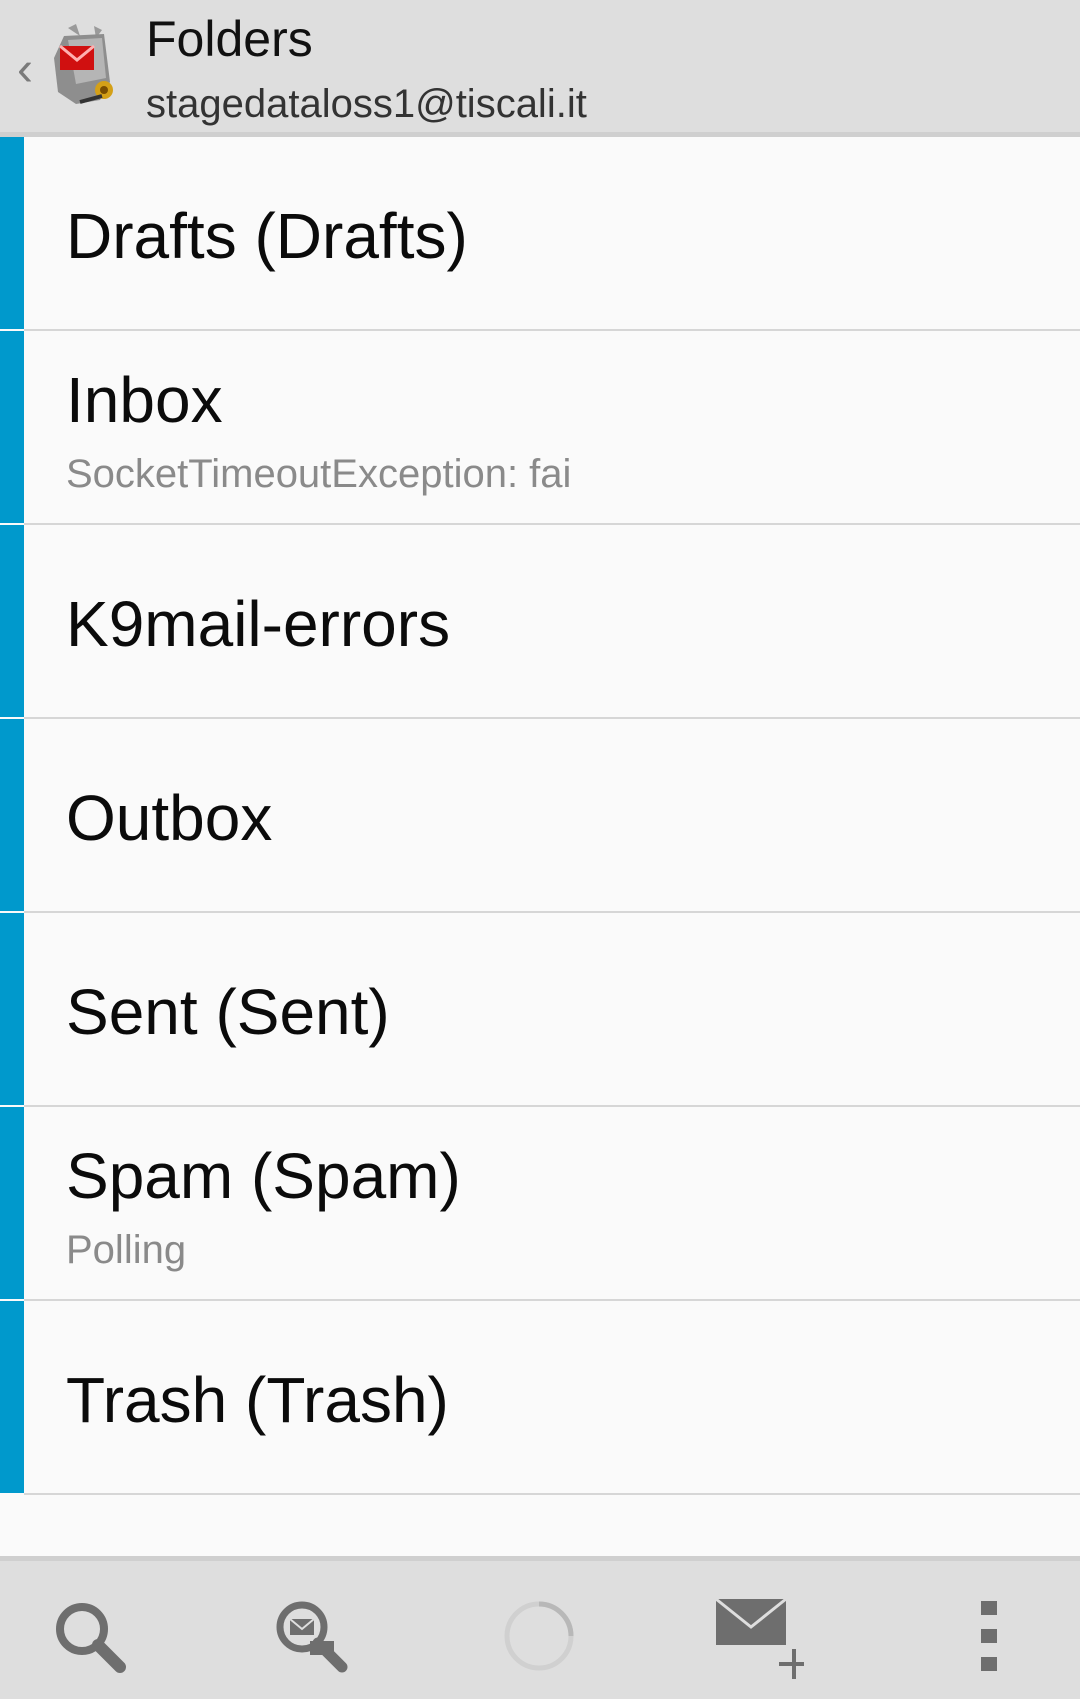 This screenshot has width=1080, height=1699. I want to click on search-messages-icon, so click(312, 1637).